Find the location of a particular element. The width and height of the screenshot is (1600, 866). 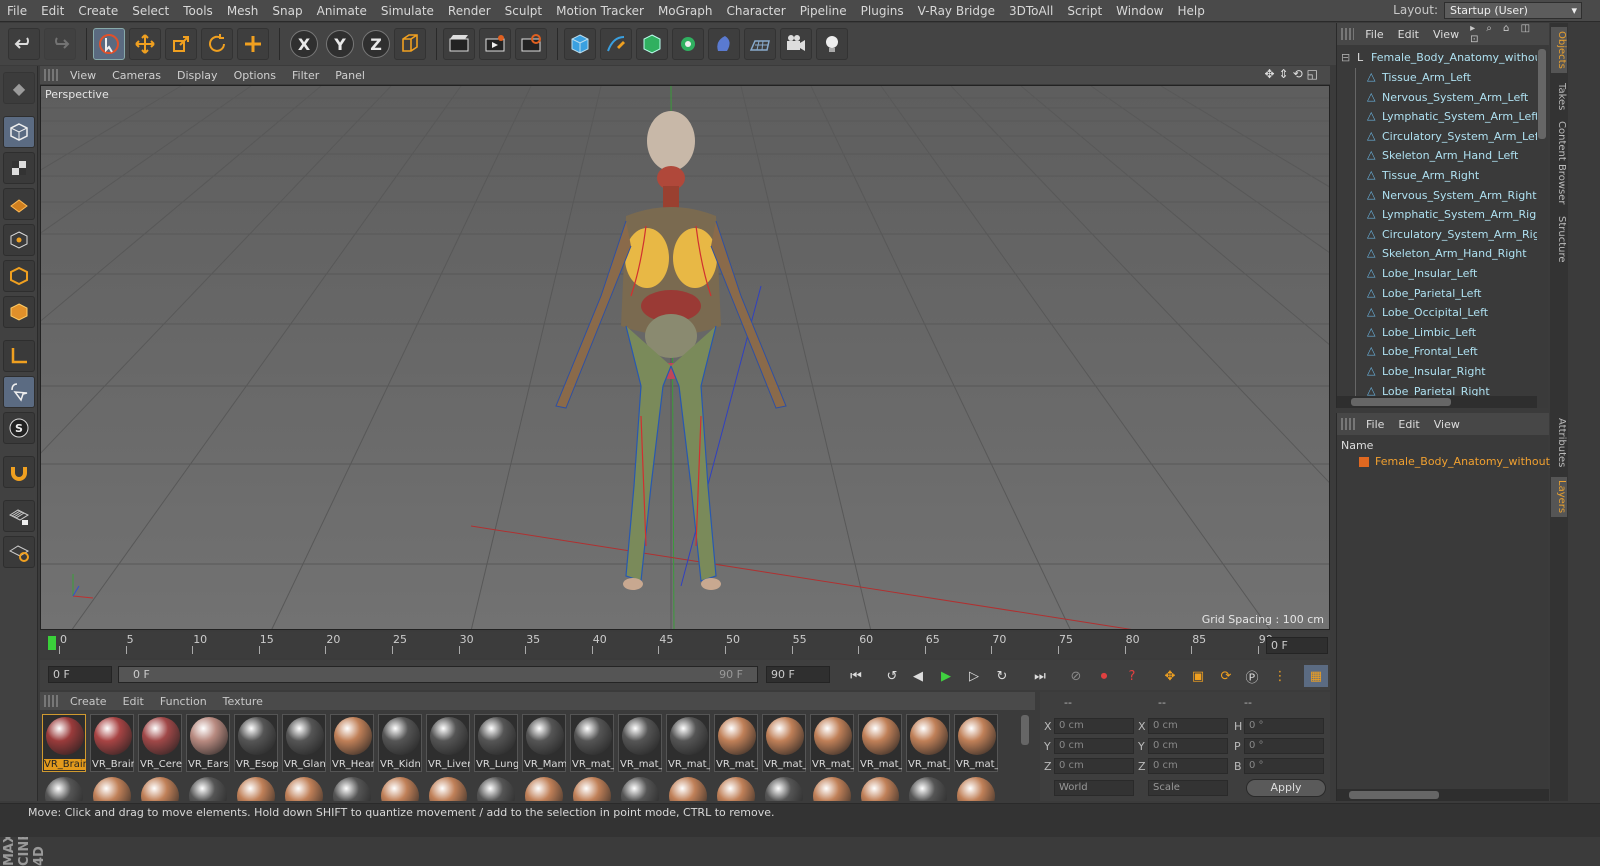

tab-layers: Layers is located at coordinates (1559, 497).